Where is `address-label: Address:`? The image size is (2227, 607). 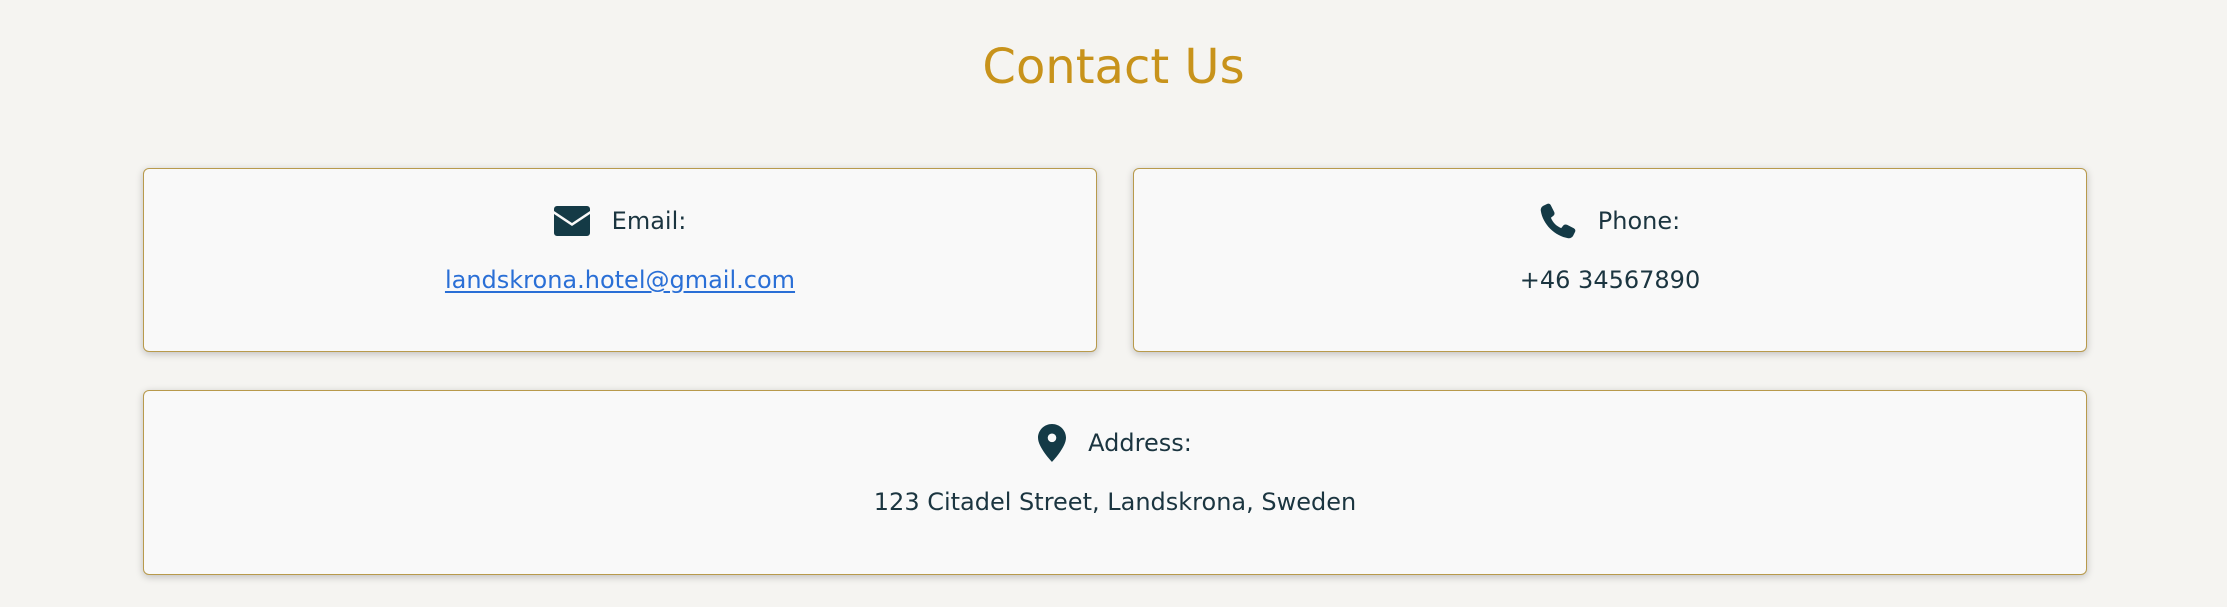
address-label: Address: is located at coordinates (1140, 443).